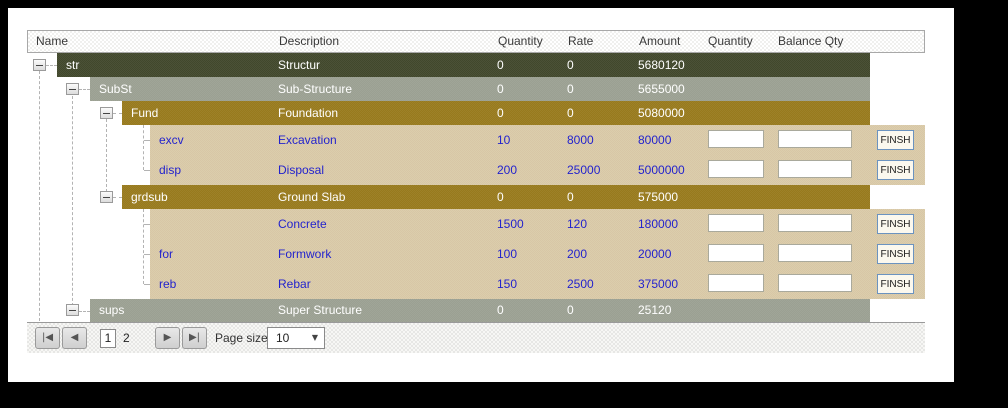 The image size is (1008, 408). I want to click on row-description: Formwork, so click(305, 254).